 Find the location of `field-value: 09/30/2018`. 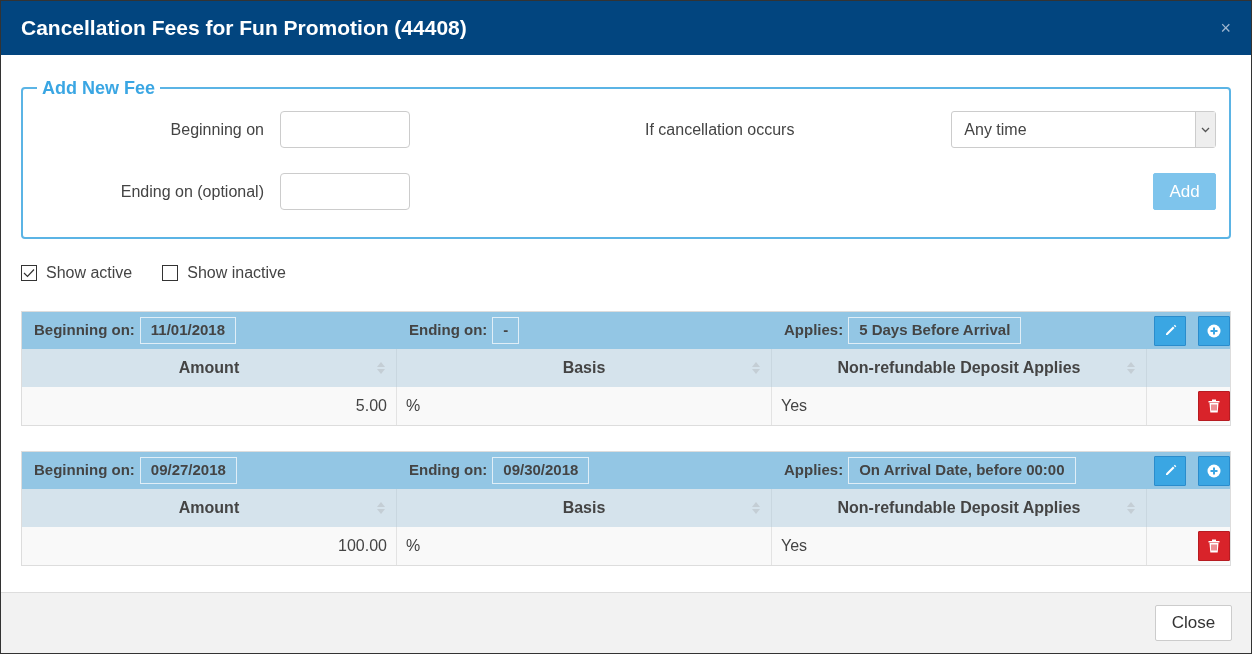

field-value: 09/30/2018 is located at coordinates (541, 470).